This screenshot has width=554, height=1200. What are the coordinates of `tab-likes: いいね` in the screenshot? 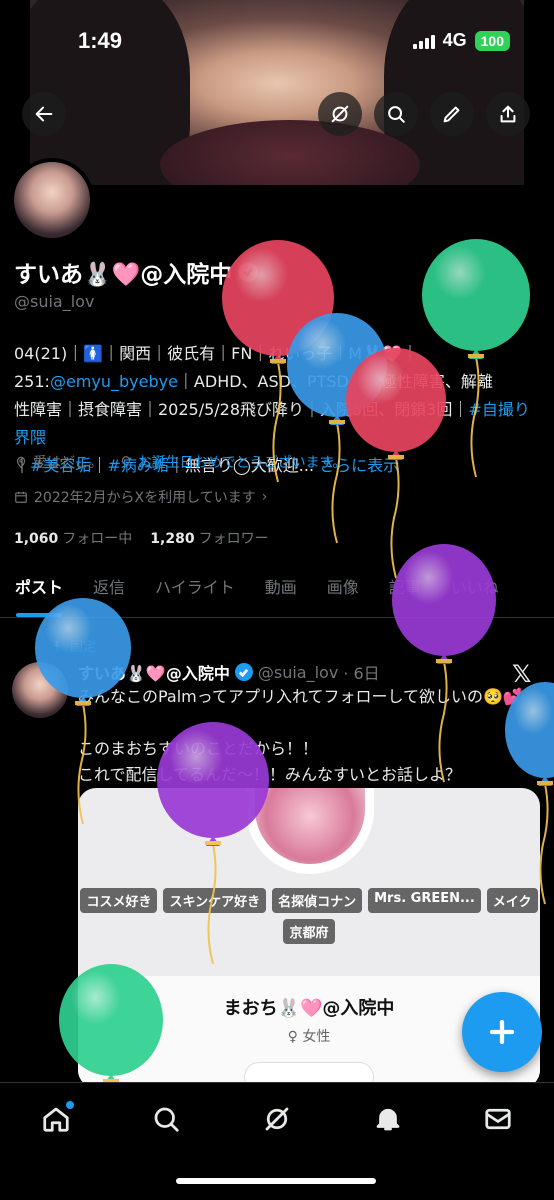 It's located at (475, 591).